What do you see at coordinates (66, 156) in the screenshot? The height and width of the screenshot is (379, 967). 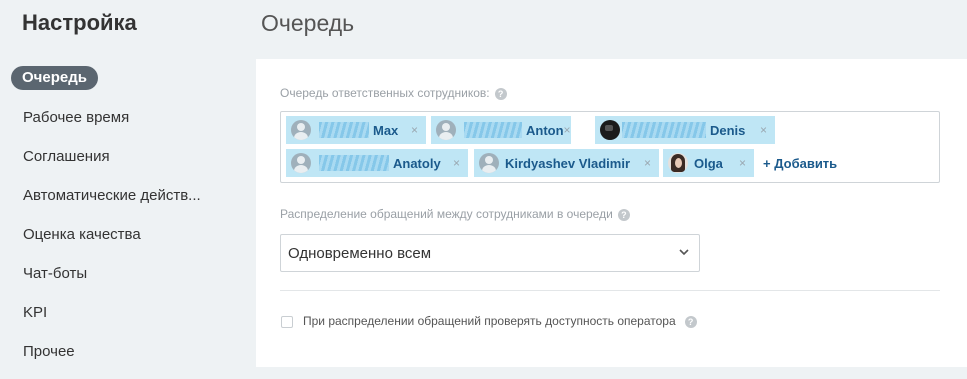 I see `sidebar-item-agreements: Соглашения` at bounding box center [66, 156].